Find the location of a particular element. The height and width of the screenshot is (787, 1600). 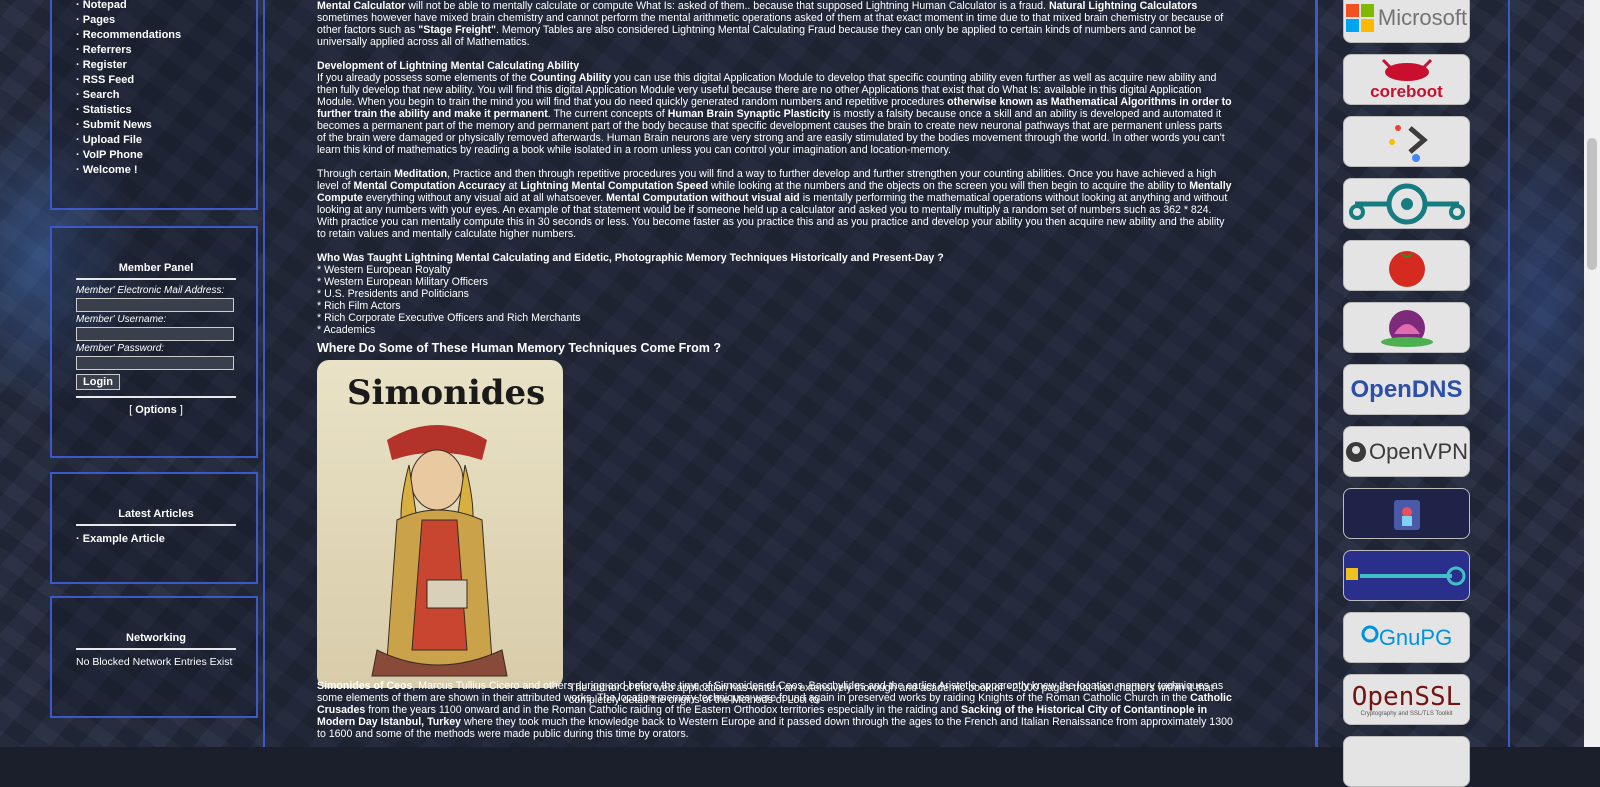

shield-lock-icon is located at coordinates (1406, 514).